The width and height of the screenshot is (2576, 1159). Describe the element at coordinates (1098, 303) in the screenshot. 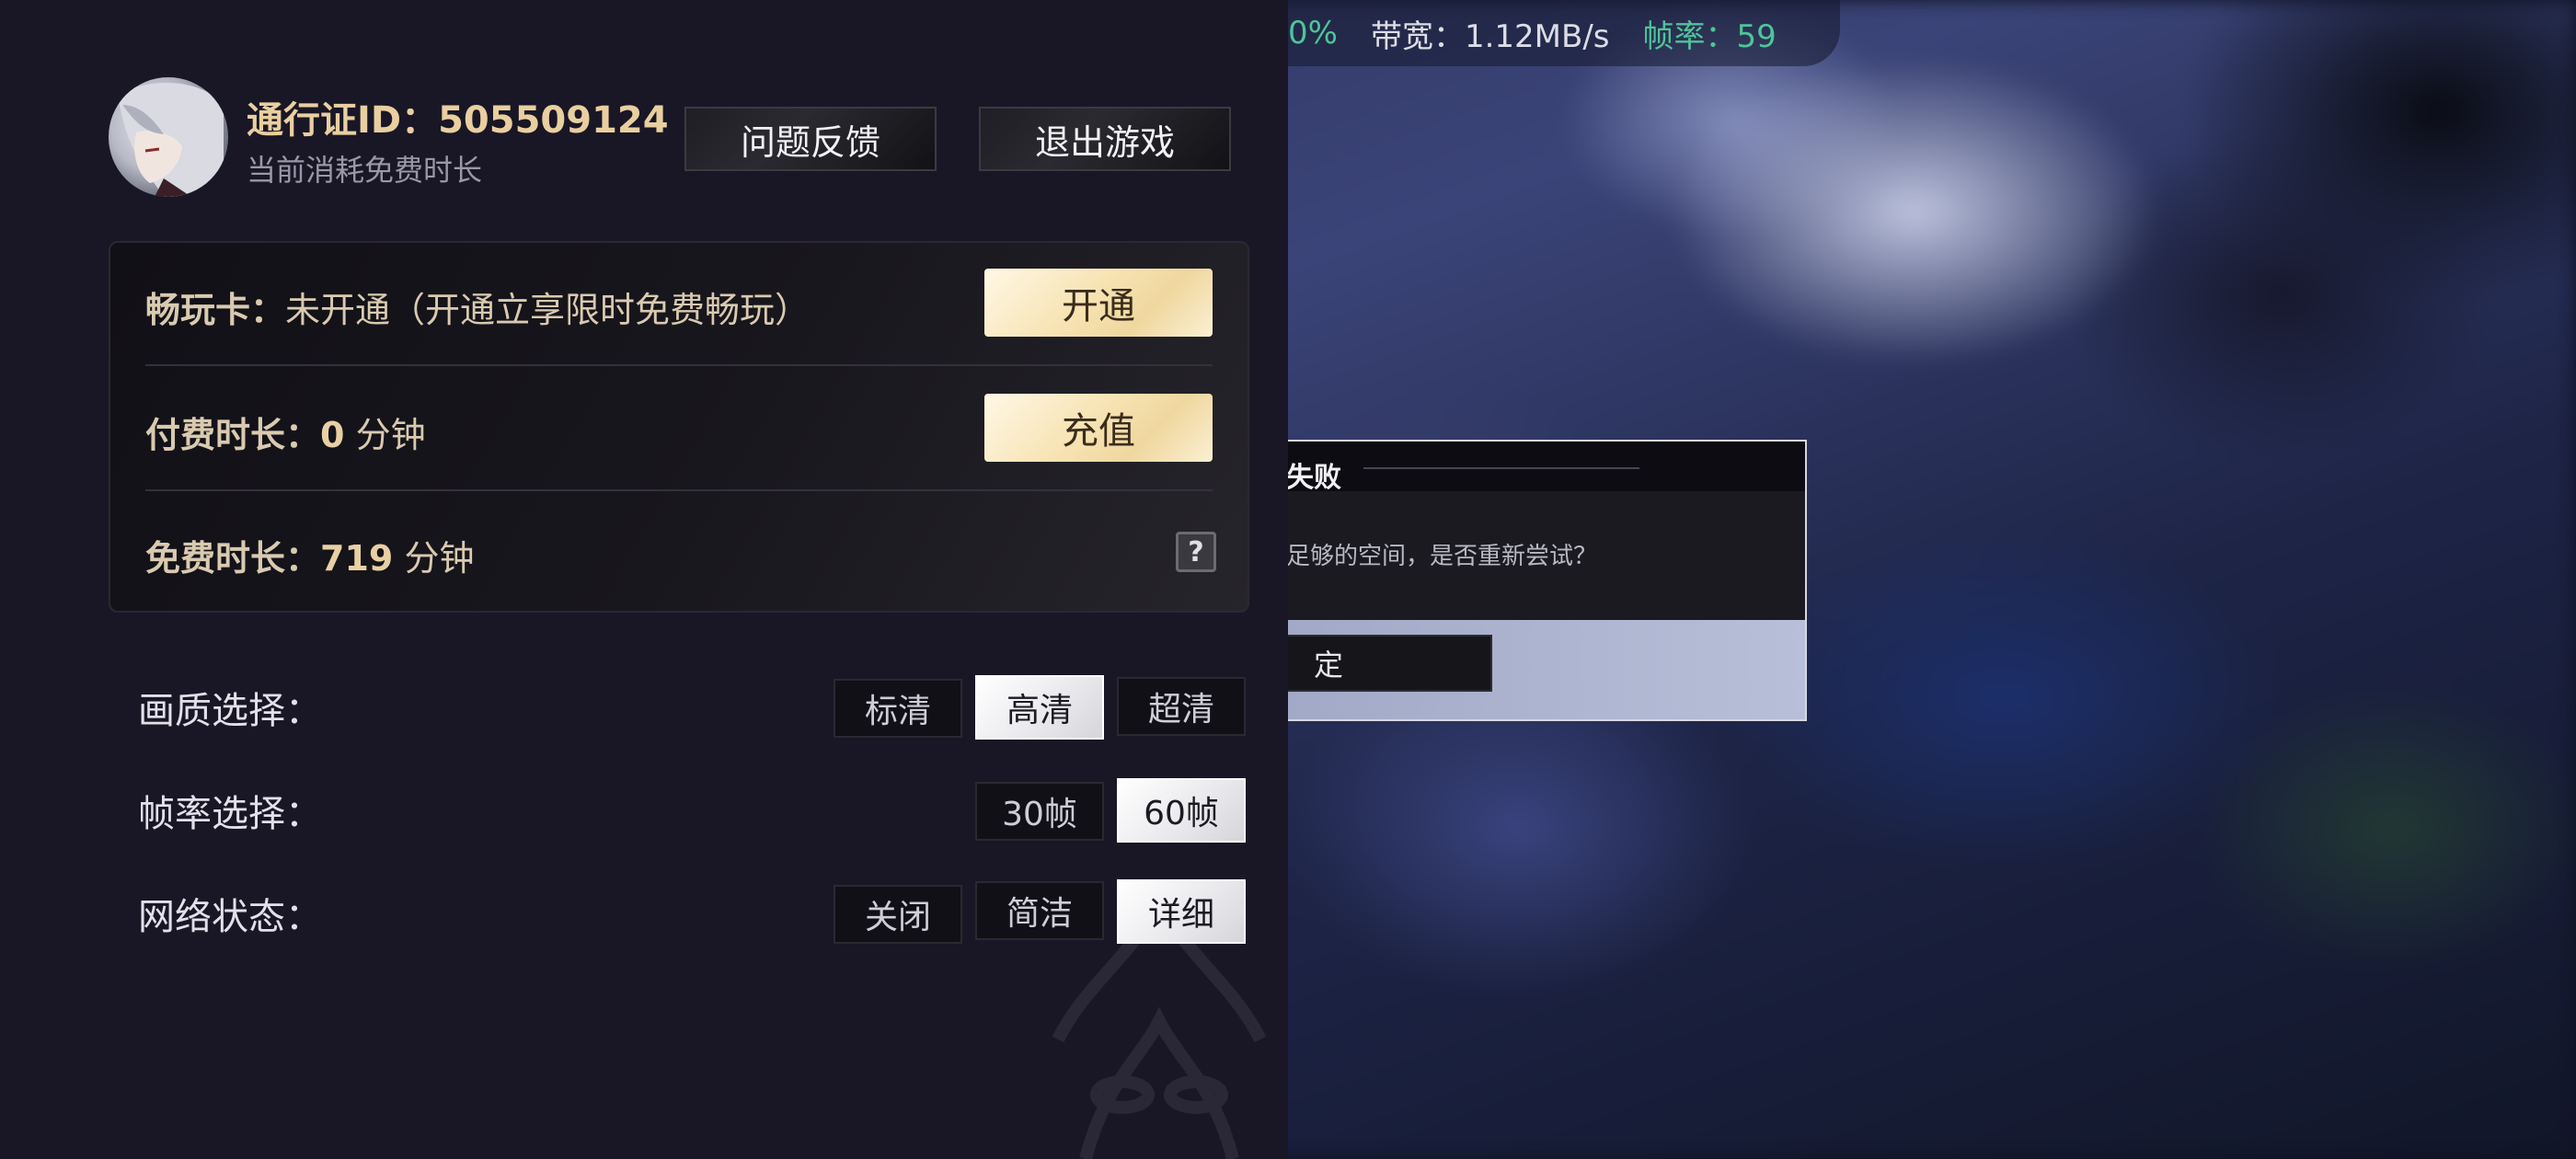

I see `activate-button: 开通` at that location.